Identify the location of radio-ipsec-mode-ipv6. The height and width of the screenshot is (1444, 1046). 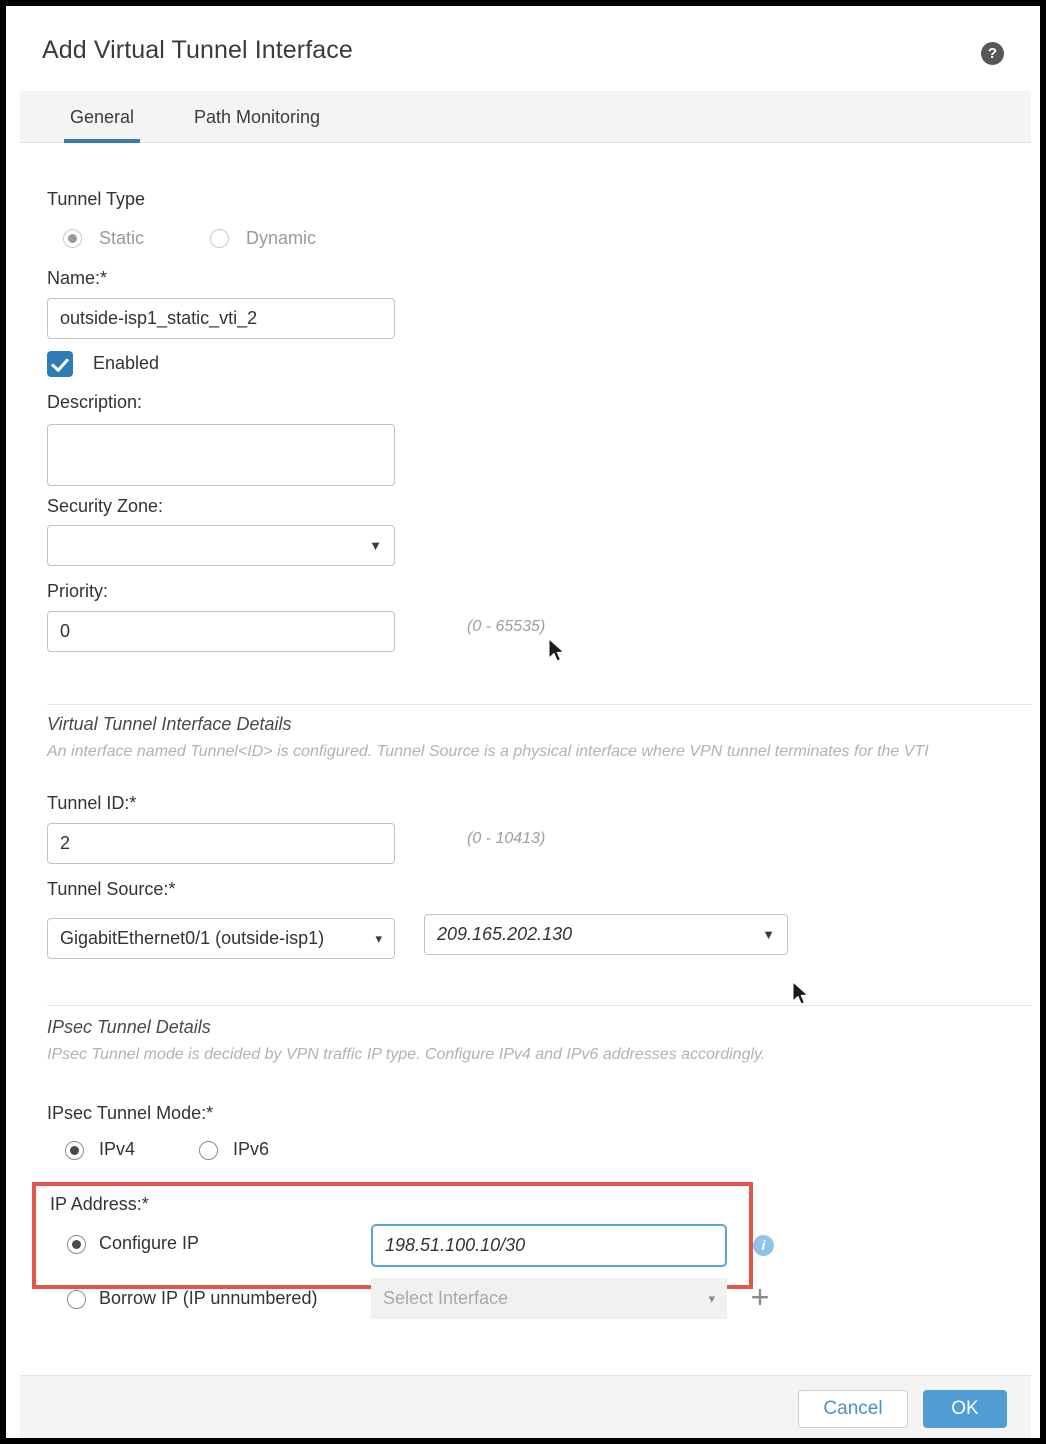
(208, 1150).